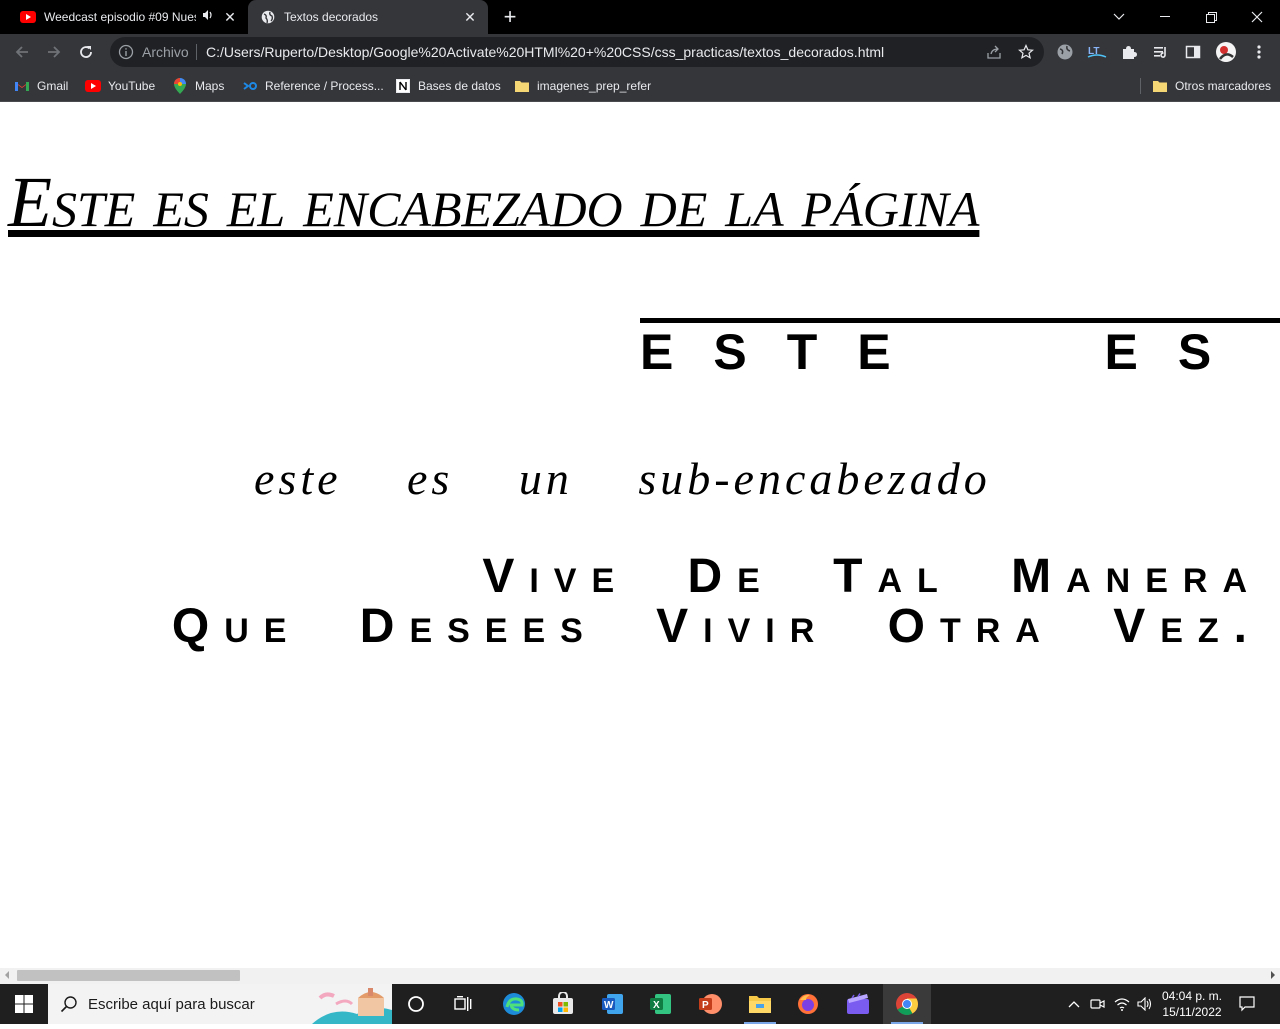 The image size is (1280, 1029). Describe the element at coordinates (760, 1004) in the screenshot. I see `file-explorer-icon` at that location.